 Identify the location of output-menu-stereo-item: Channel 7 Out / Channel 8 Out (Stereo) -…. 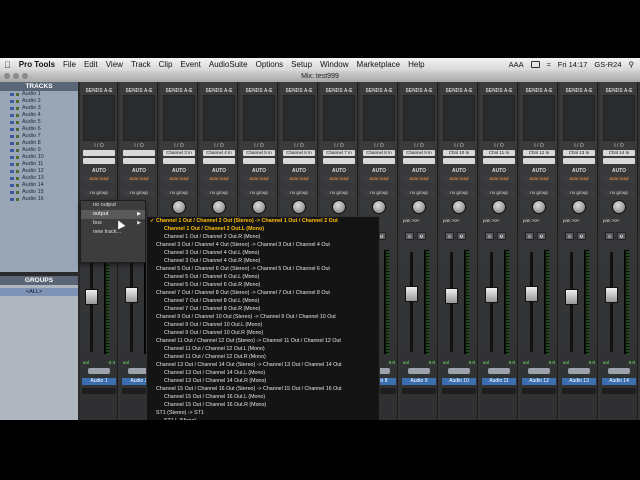
(263, 293).